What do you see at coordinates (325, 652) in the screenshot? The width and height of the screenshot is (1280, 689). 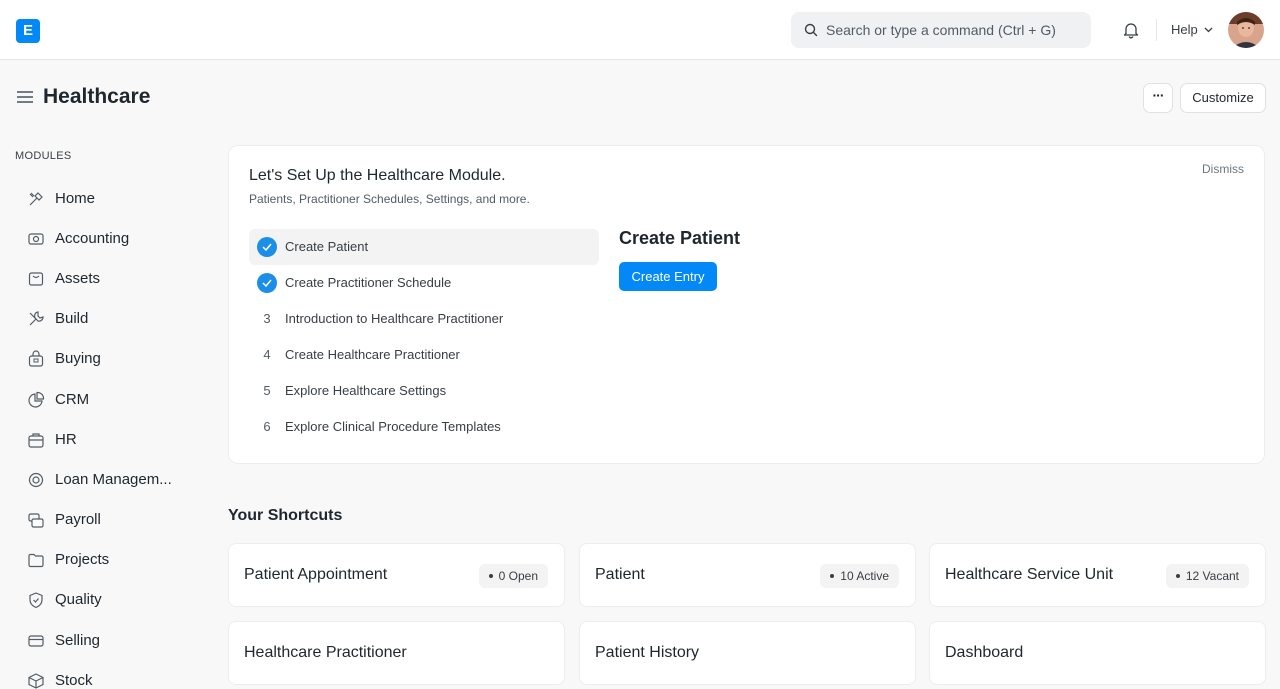 I see `shortcut-label: Healthcare Practitioner` at bounding box center [325, 652].